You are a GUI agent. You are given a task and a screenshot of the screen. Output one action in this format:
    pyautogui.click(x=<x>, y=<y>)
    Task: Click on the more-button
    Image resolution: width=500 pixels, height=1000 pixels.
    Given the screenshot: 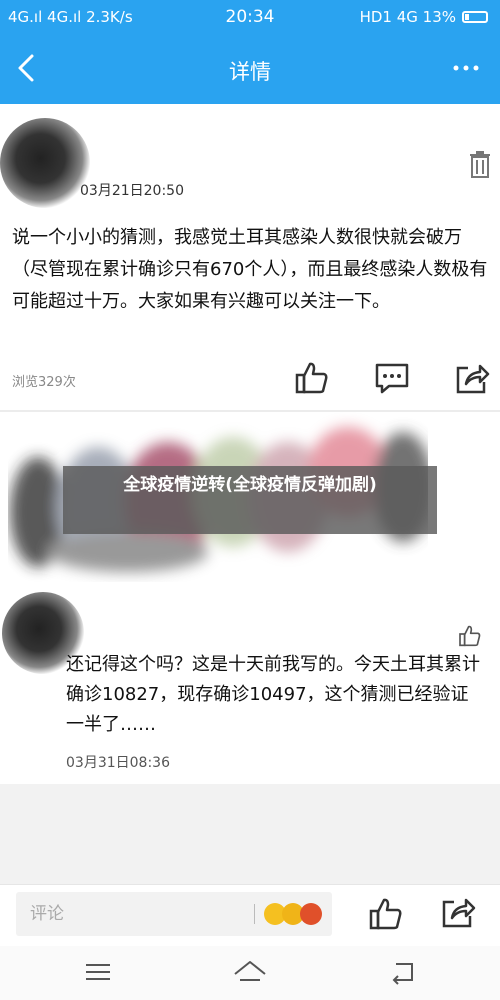 What is the action you would take?
    pyautogui.click(x=466, y=68)
    